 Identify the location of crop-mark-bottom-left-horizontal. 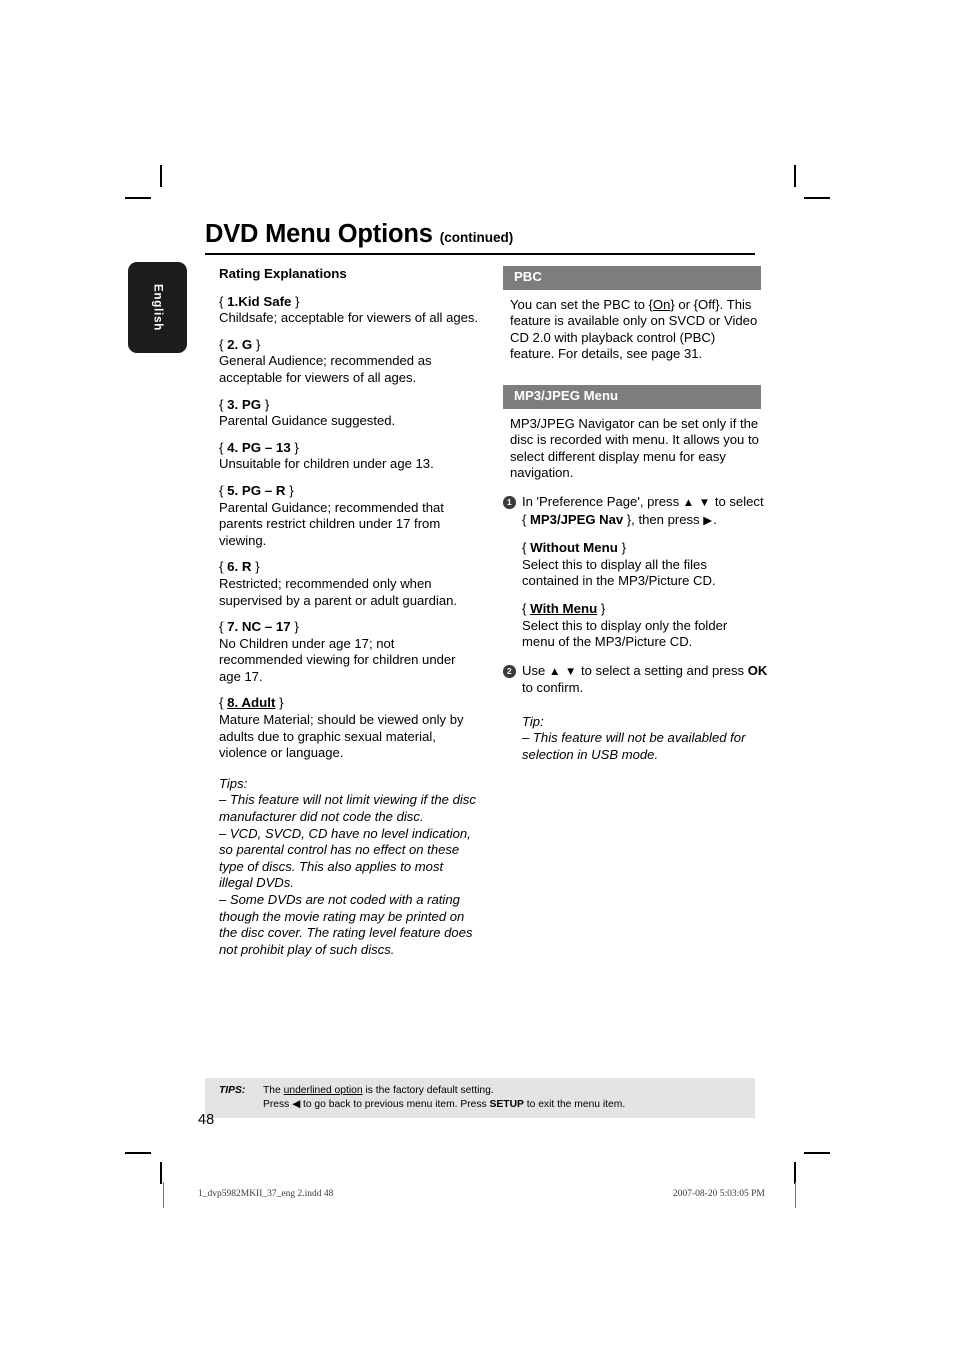
(138, 1153).